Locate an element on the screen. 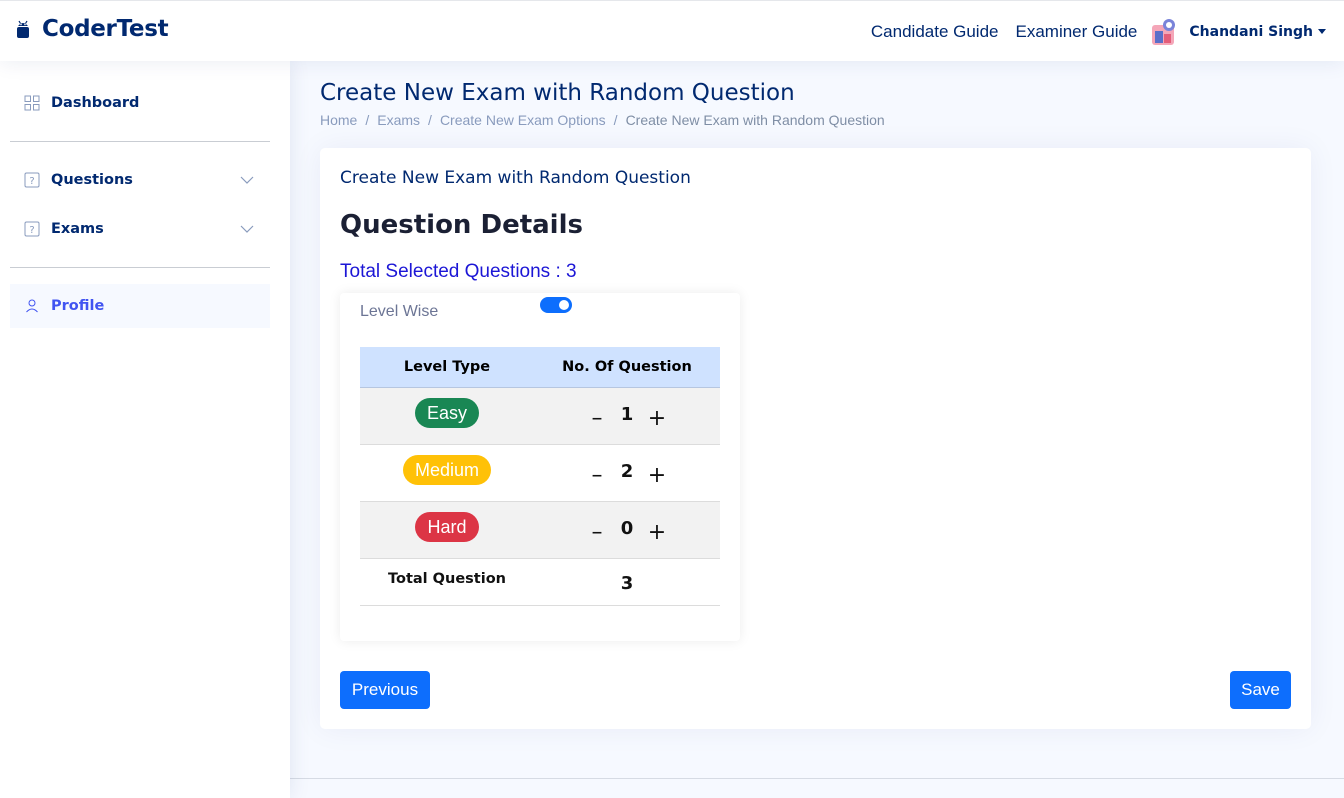 The image size is (1344, 798). footer-divider is located at coordinates (817, 778).